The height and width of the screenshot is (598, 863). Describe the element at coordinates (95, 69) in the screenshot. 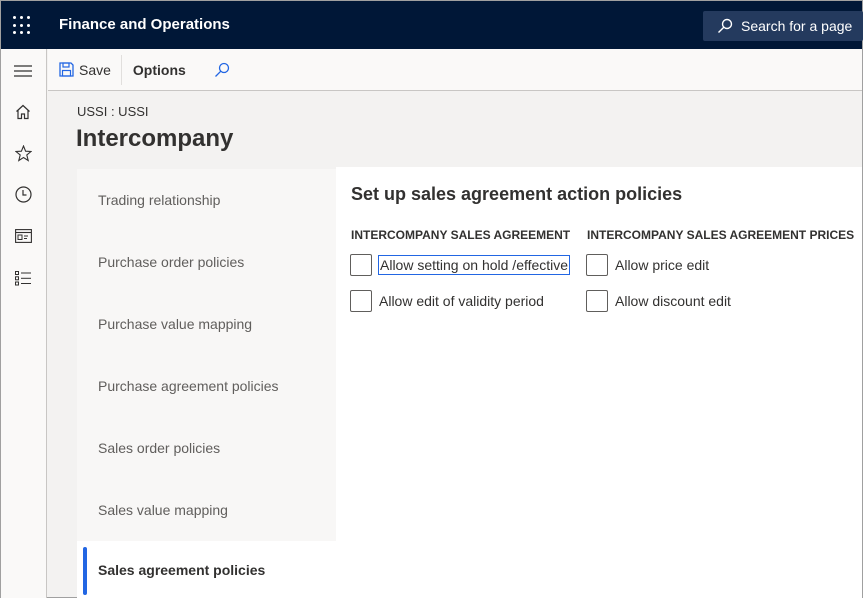

I see `save-label: Save` at that location.